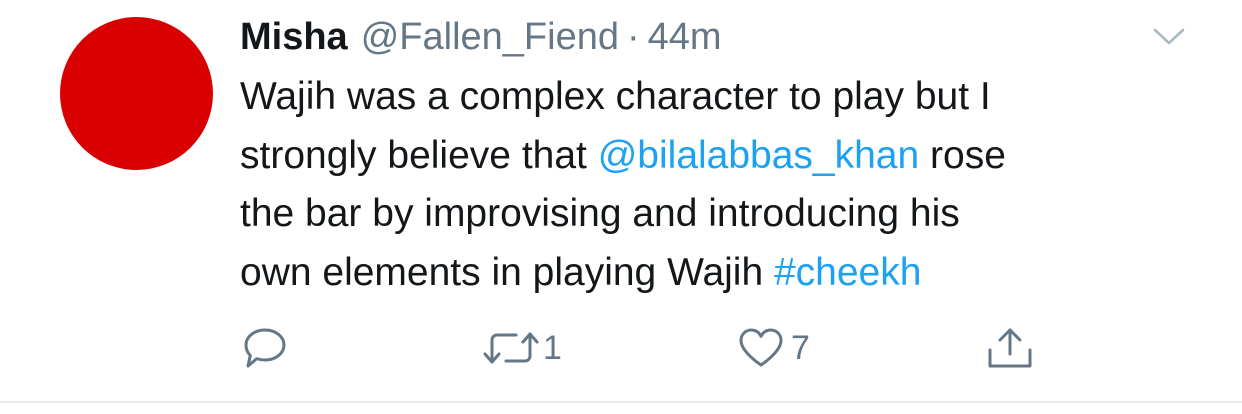 The image size is (1242, 414). I want to click on tweet-header: Misha @Fallen_Fiend · 44m, so click(481, 37).